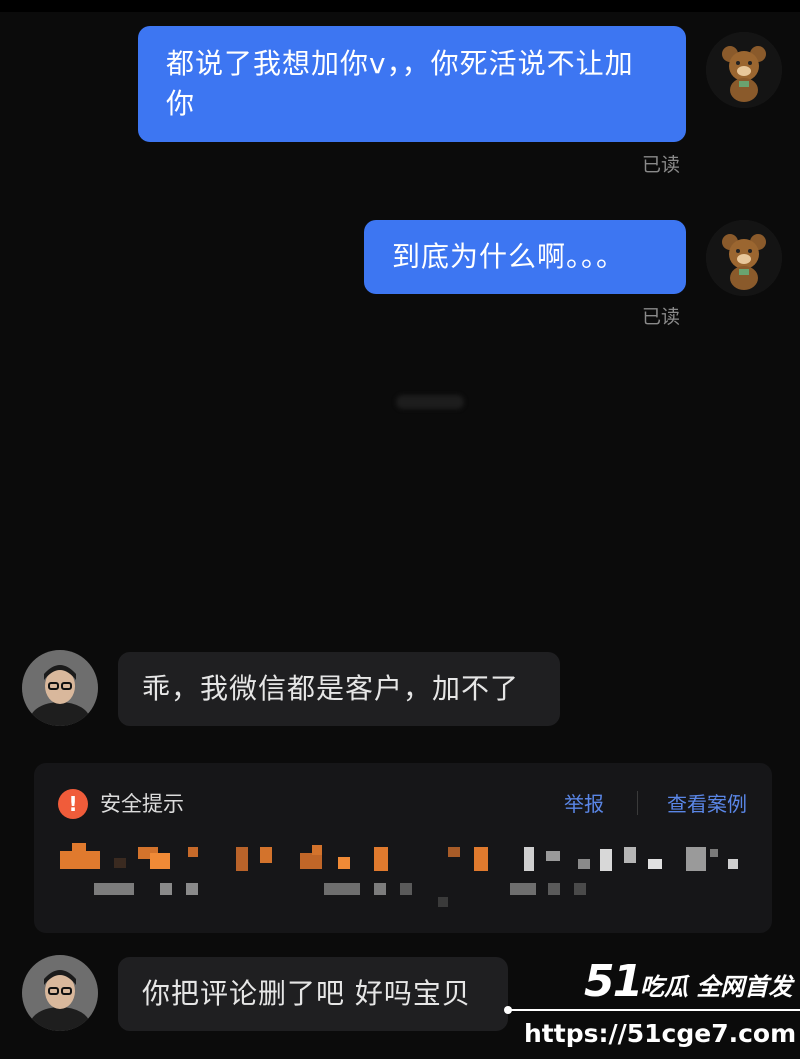 This screenshot has height=1059, width=800. I want to click on watermark-url: https://51cge7.com, so click(660, 1033).